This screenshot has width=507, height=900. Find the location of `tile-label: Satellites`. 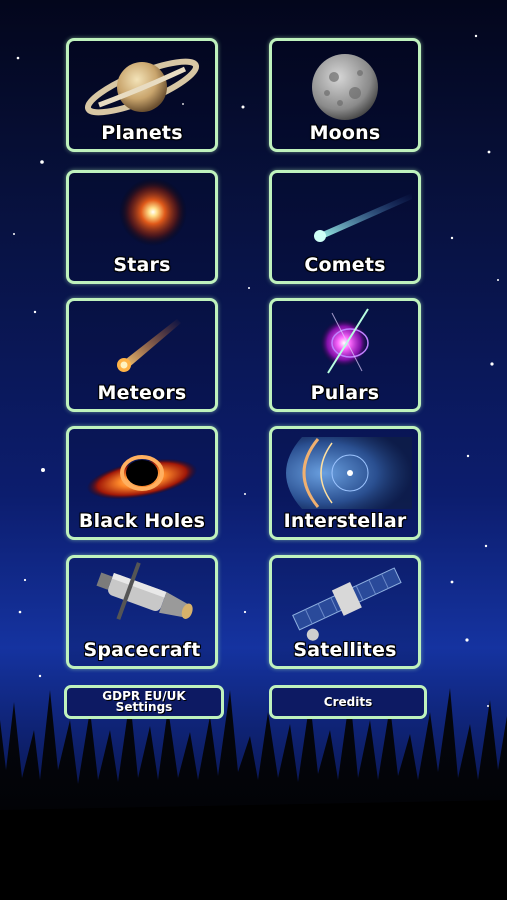

tile-label: Satellites is located at coordinates (345, 650).